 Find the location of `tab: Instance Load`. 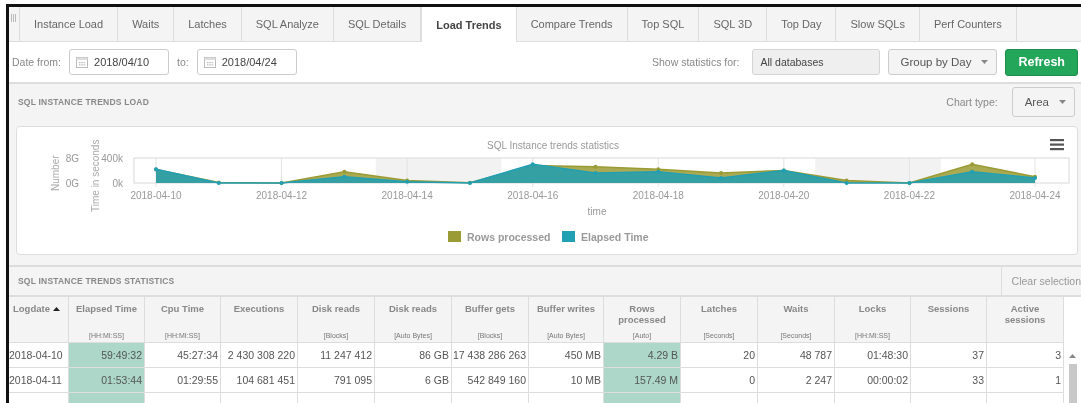

tab: Instance Load is located at coordinates (69, 24).